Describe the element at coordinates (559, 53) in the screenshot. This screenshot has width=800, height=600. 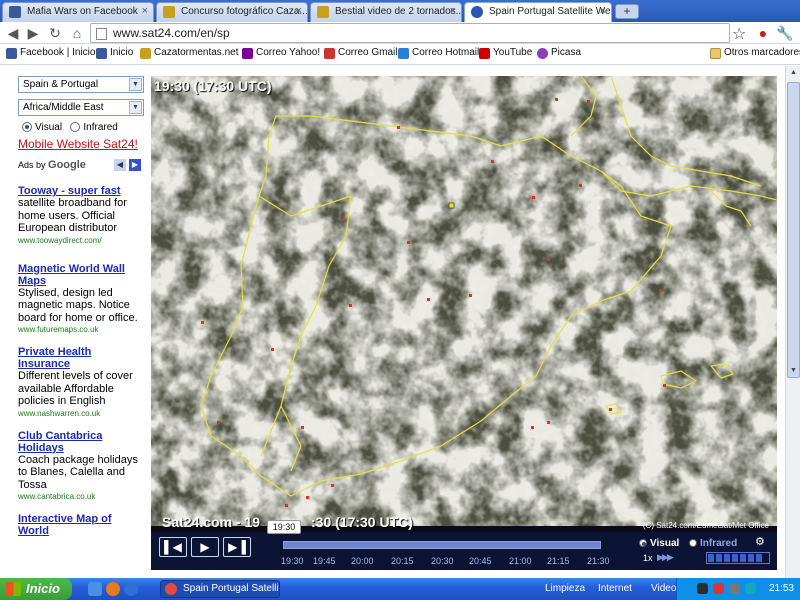
I see `bookmark-picasa: Picasa` at that location.